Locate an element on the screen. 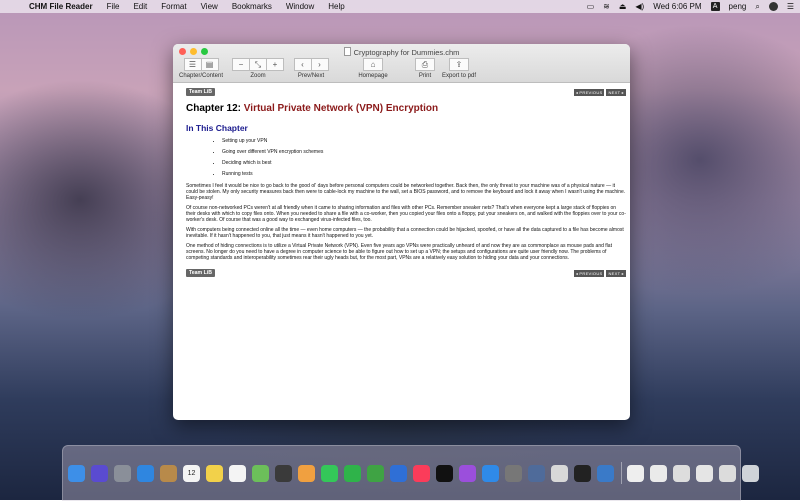  homepage-group: ⌂ Homepage is located at coordinates (373, 68).